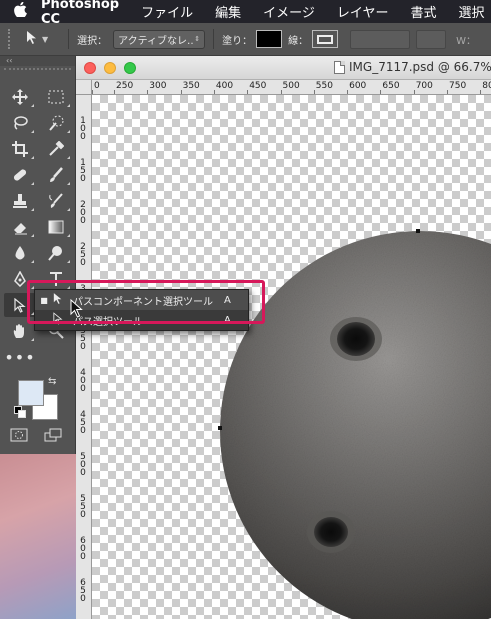 This screenshot has height=619, width=491. What do you see at coordinates (358, 86) in the screenshot?
I see `ruler-h-label: 600` at bounding box center [358, 86].